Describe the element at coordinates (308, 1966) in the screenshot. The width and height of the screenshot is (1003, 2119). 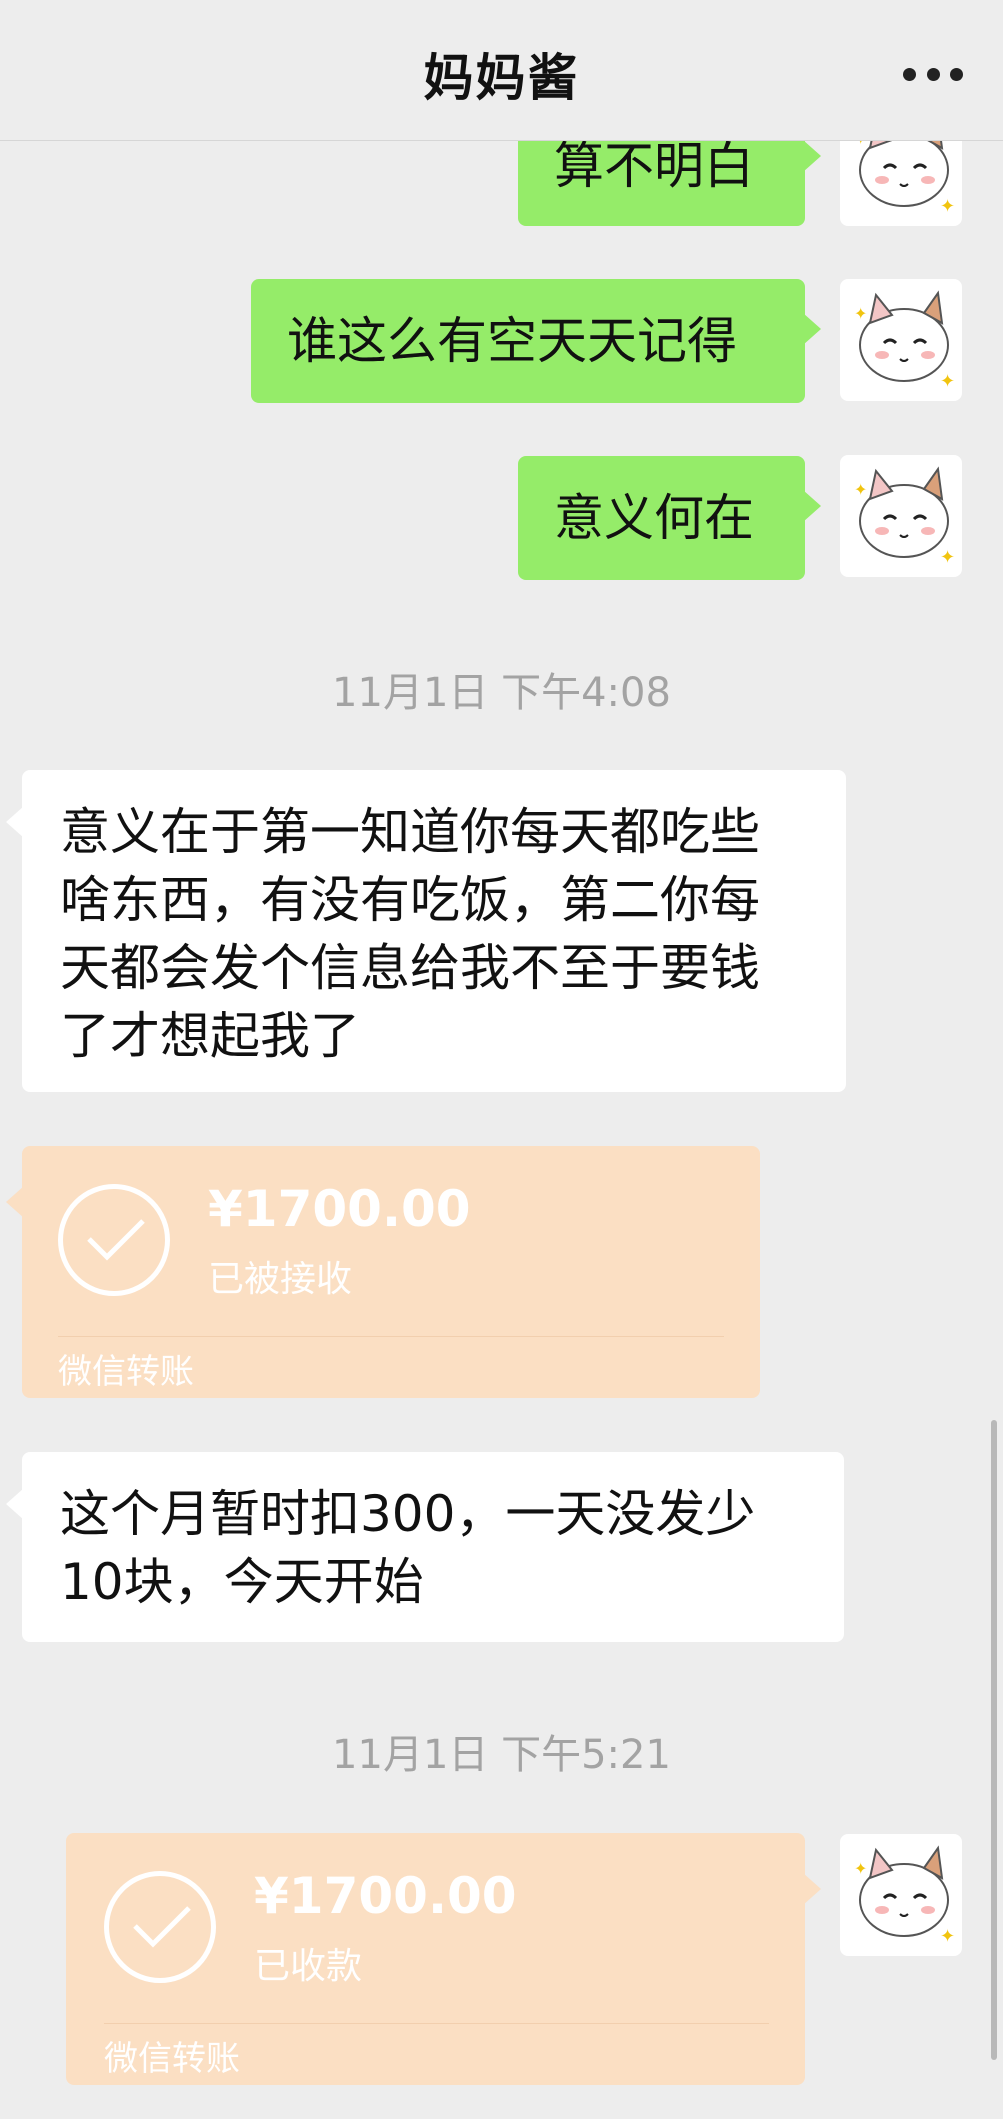
I see `transfer-status: 已收款` at that location.